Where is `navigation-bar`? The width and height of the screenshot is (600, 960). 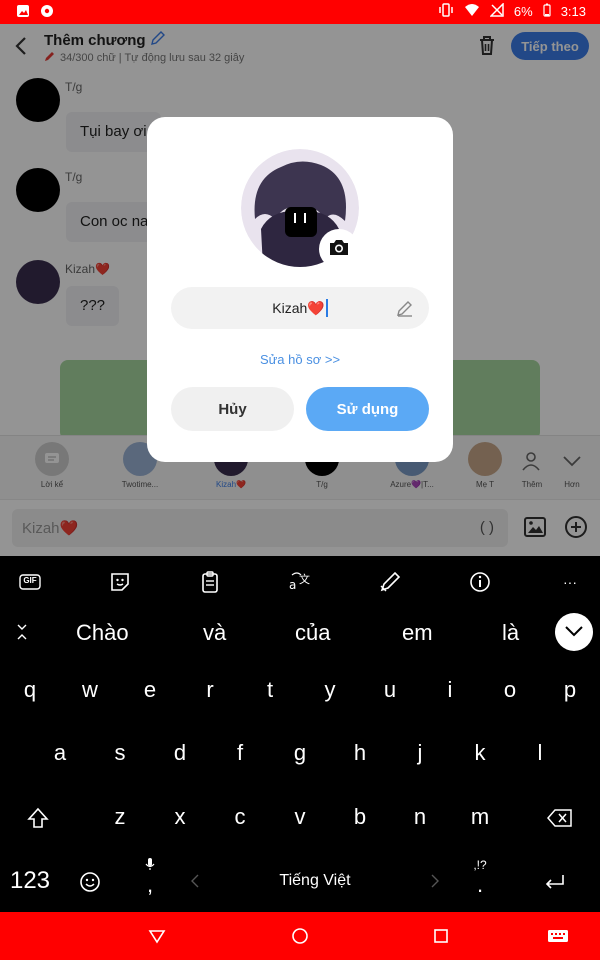 navigation-bar is located at coordinates (300, 936).